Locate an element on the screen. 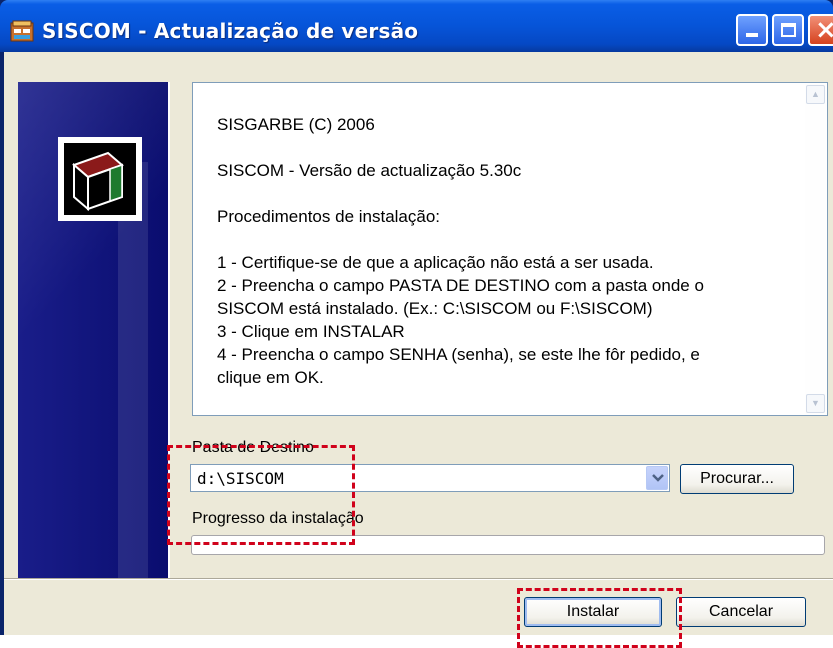 The width and height of the screenshot is (833, 648). chevron-down-icon is located at coordinates (658, 478).